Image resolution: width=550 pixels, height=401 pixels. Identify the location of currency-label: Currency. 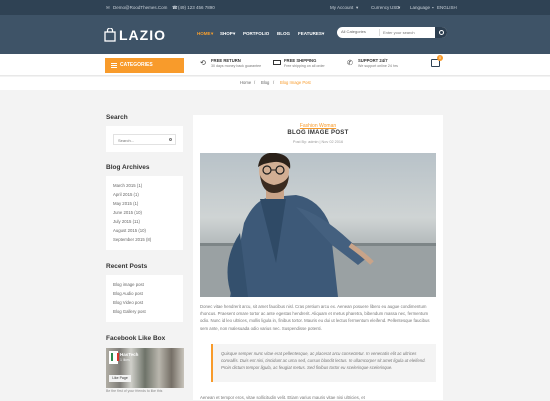
(380, 7).